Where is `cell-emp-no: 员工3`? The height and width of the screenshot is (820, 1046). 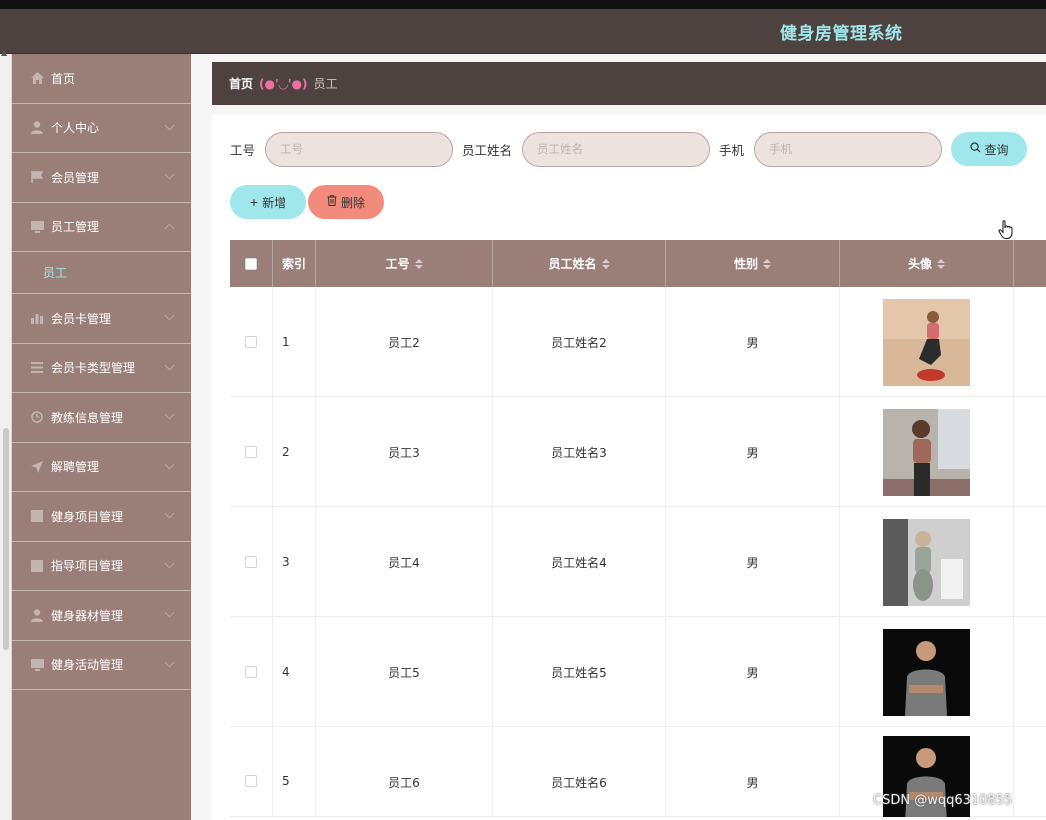 cell-emp-no: 员工3 is located at coordinates (404, 452).